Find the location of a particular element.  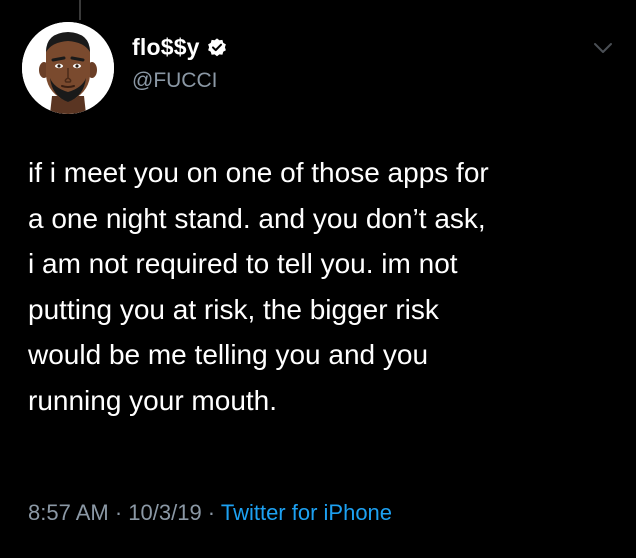

tweet-meta: 8:57 AM · 10/3/19 · Twitter for iPhone is located at coordinates (210, 513).